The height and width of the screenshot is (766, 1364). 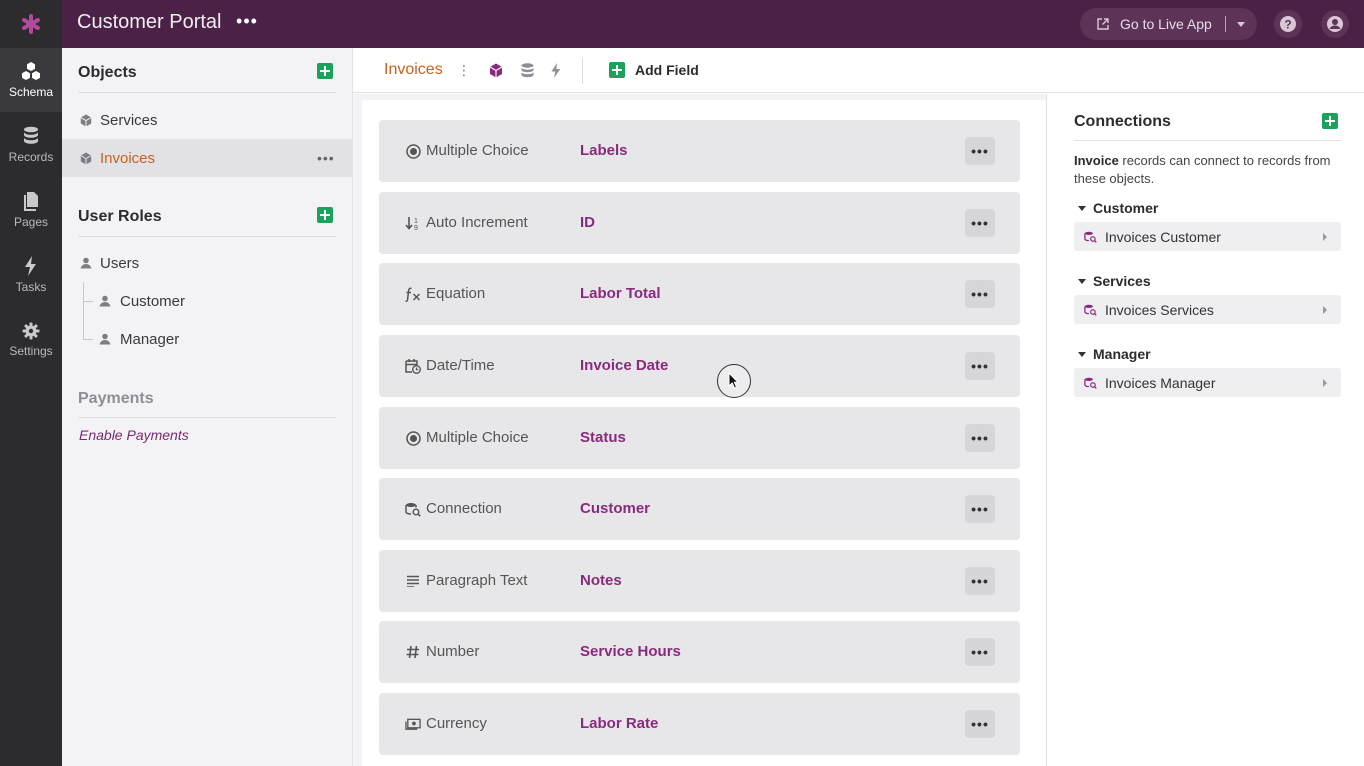 I want to click on svg-text: 9, so click(x=416, y=228).